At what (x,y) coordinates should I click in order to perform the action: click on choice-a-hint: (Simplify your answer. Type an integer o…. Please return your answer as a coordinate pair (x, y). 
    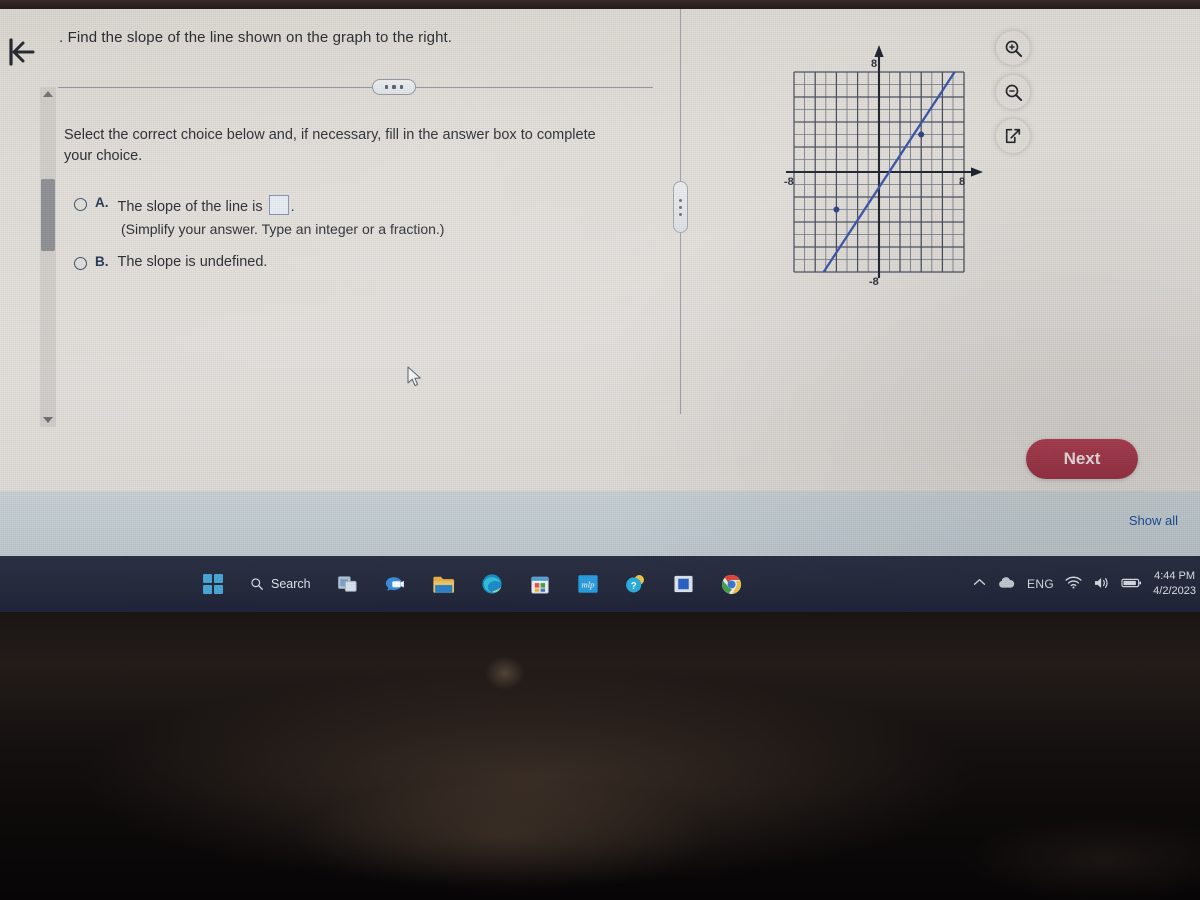
    Looking at the image, I should click on (283, 229).